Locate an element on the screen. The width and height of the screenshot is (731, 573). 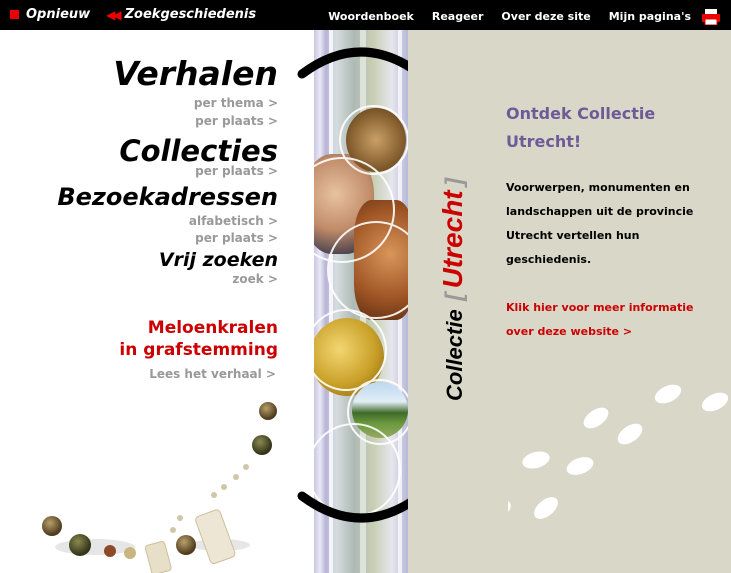
feedback-link: Reageer is located at coordinates (458, 16).